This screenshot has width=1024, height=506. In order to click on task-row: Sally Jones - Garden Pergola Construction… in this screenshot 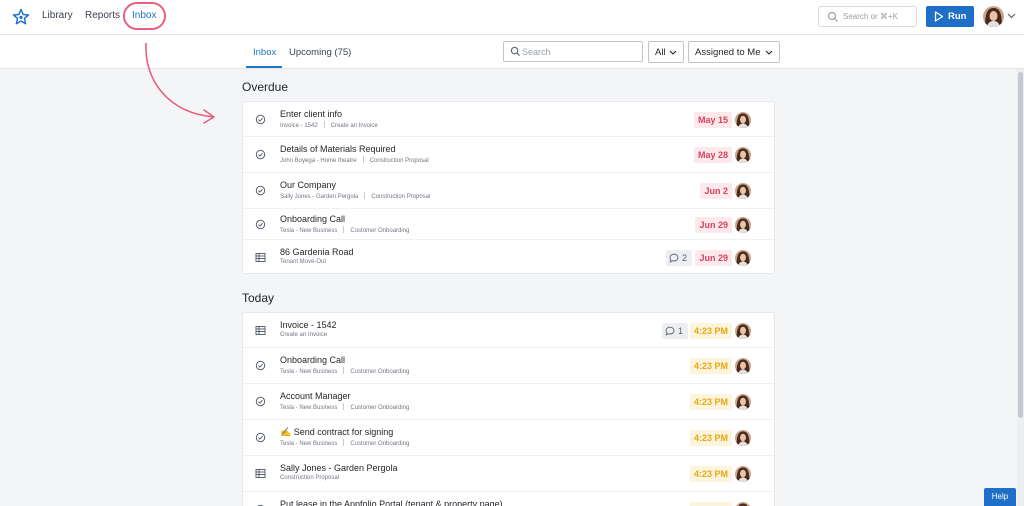, I will do `click(508, 474)`.